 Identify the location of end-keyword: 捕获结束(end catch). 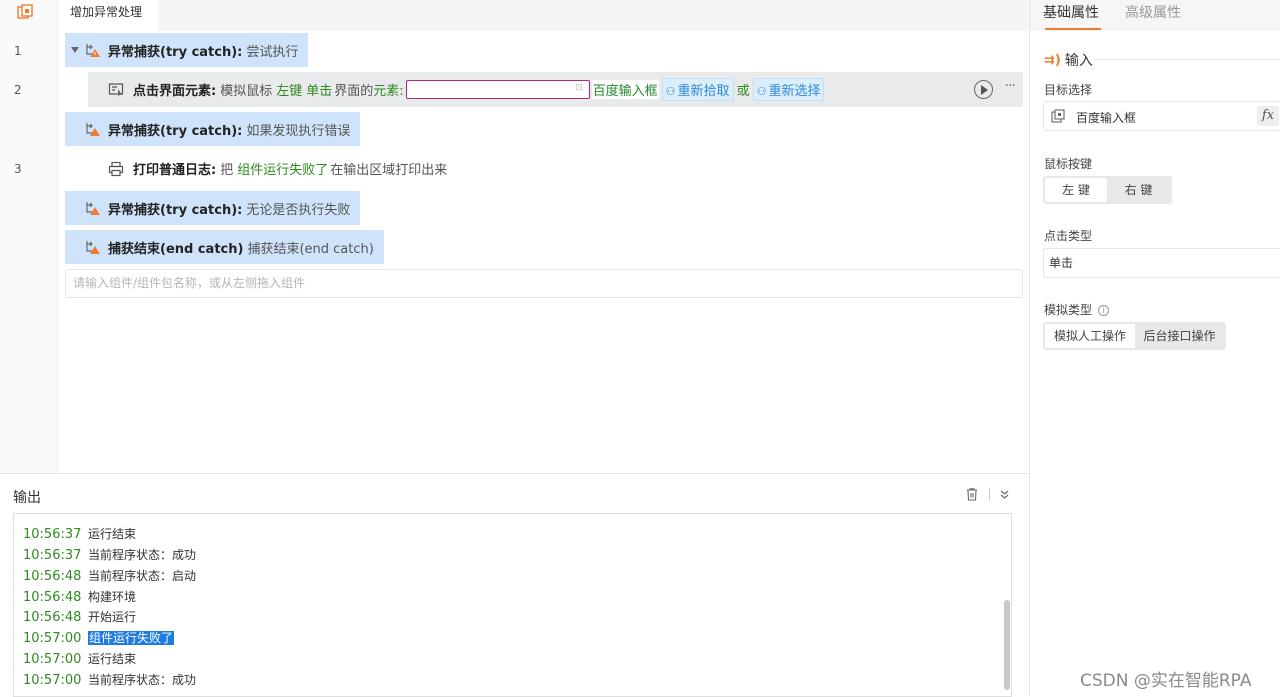
(176, 249).